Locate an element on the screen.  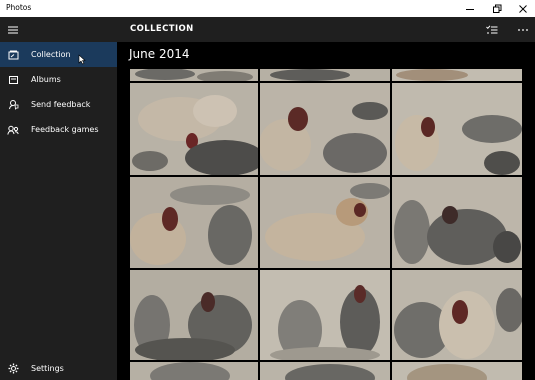
hamburger-menu-button is located at coordinates (13, 29).